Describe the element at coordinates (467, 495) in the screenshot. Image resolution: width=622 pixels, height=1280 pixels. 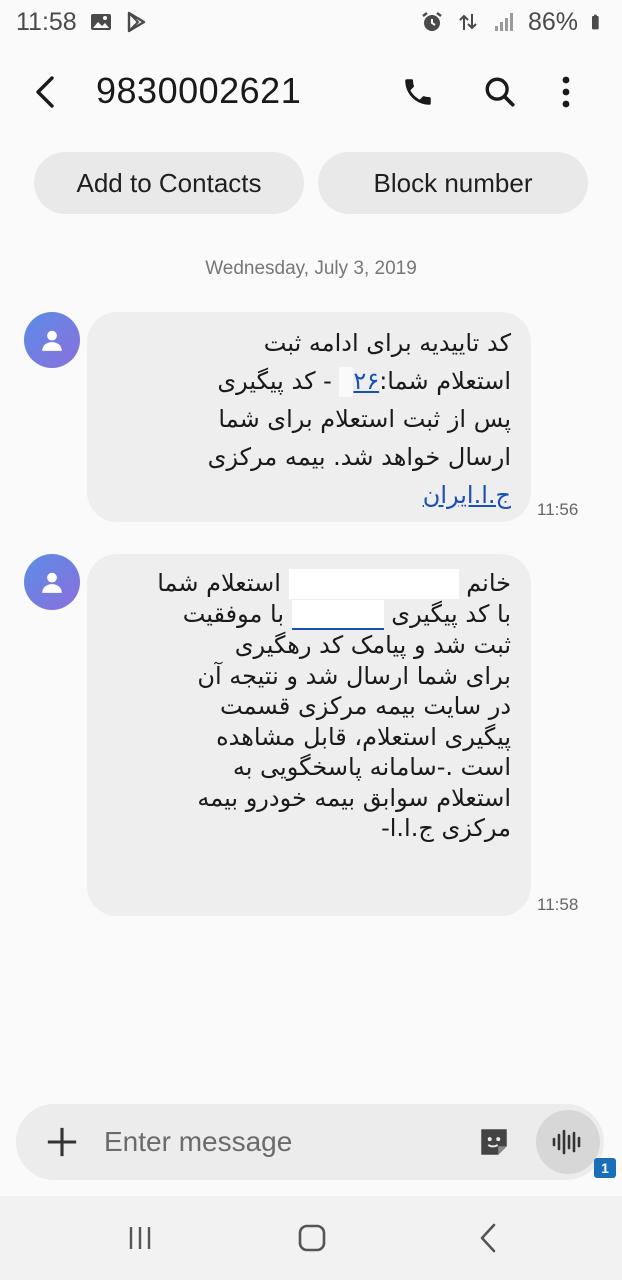
I see `sender-link: ج.ا.ایران` at that location.